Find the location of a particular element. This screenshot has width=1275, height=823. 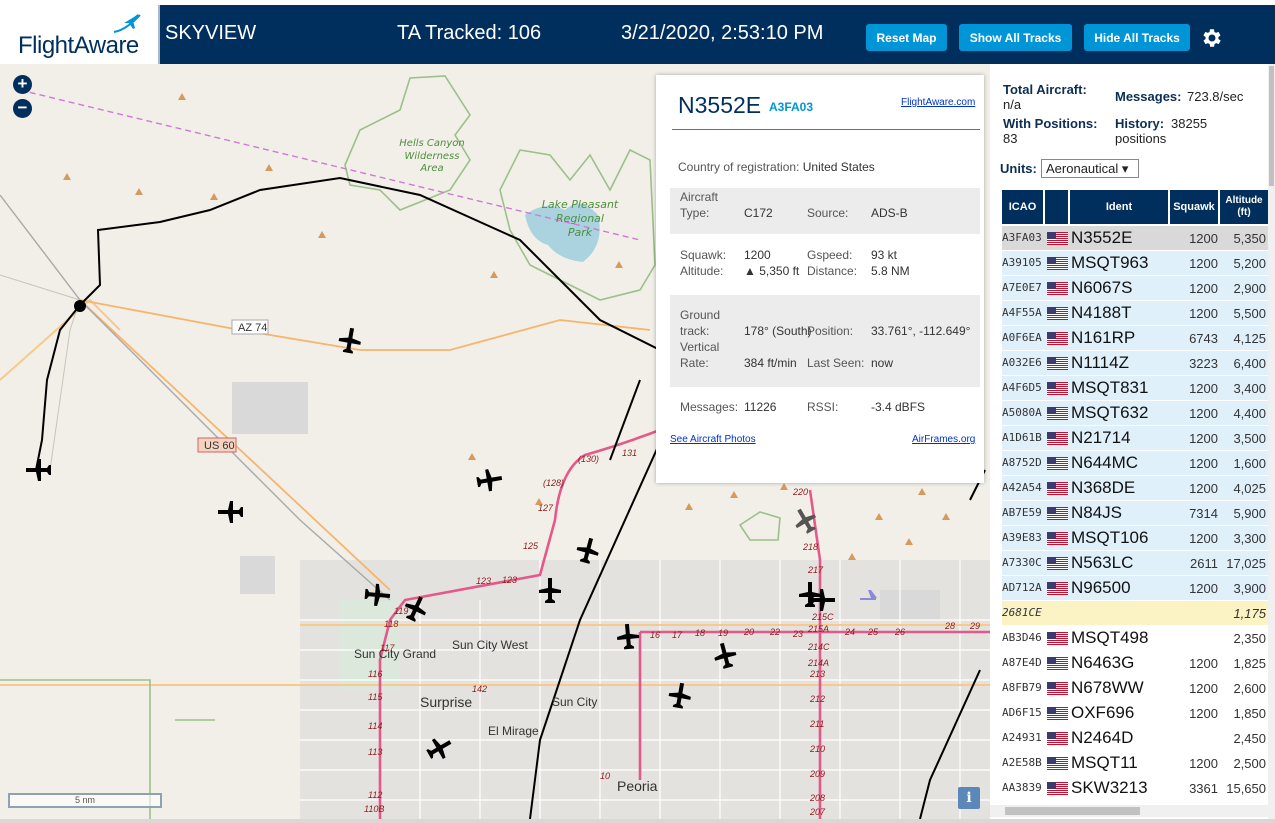

aircraft-row: A87E4D N6463G 1200 1,825 is located at coordinates (1135, 663).